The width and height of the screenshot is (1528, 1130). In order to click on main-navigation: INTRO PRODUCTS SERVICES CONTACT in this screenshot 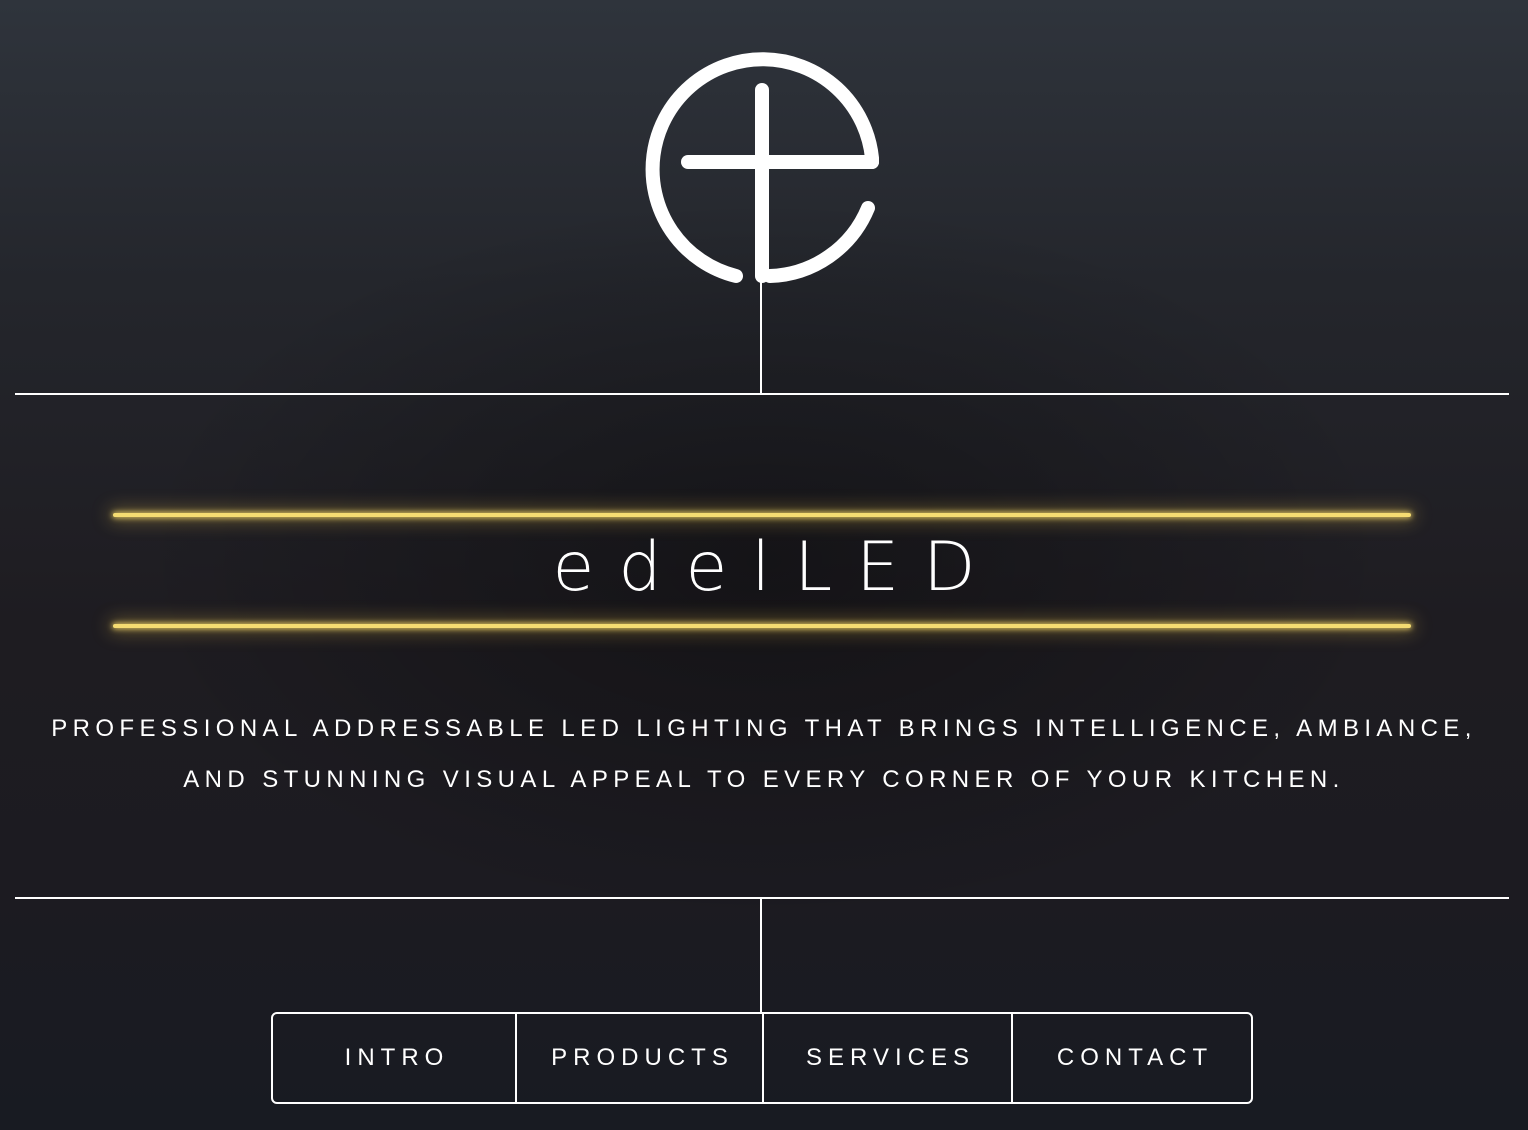, I will do `click(762, 1058)`.